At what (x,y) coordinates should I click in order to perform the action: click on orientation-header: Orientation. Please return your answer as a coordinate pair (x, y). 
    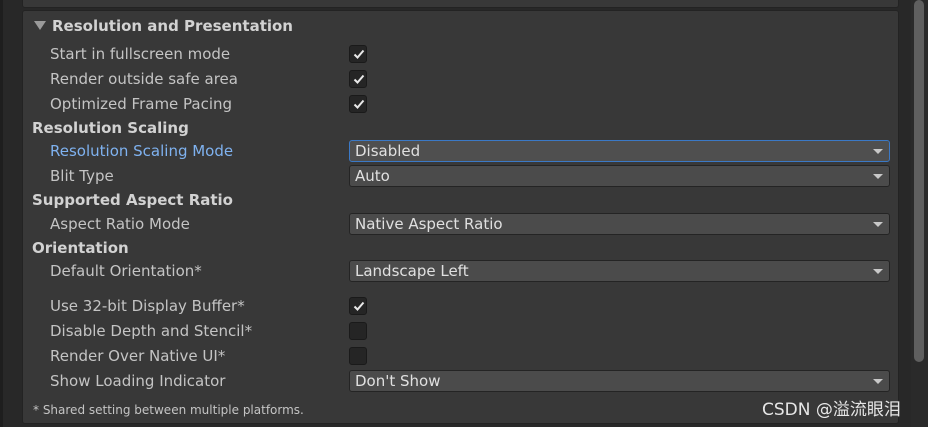
    Looking at the image, I should click on (80, 248).